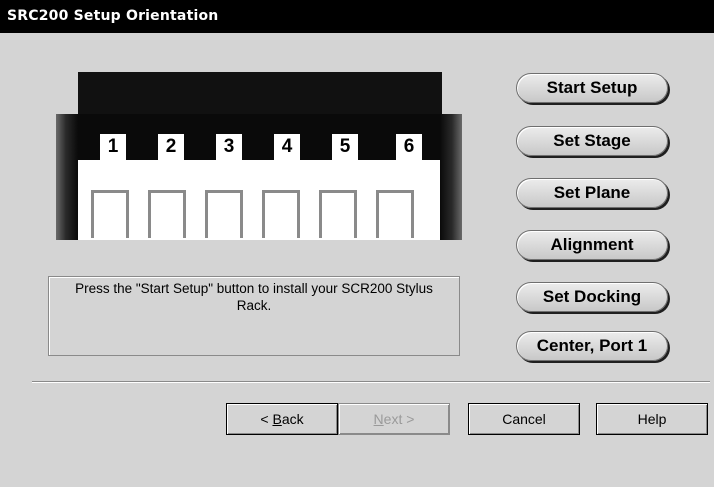 The height and width of the screenshot is (487, 714). I want to click on slot-label-6: 6, so click(409, 147).